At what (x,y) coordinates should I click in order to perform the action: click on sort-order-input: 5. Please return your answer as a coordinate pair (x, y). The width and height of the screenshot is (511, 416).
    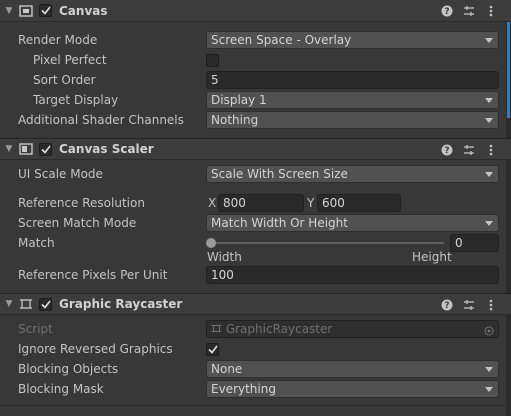
    Looking at the image, I should click on (352, 80).